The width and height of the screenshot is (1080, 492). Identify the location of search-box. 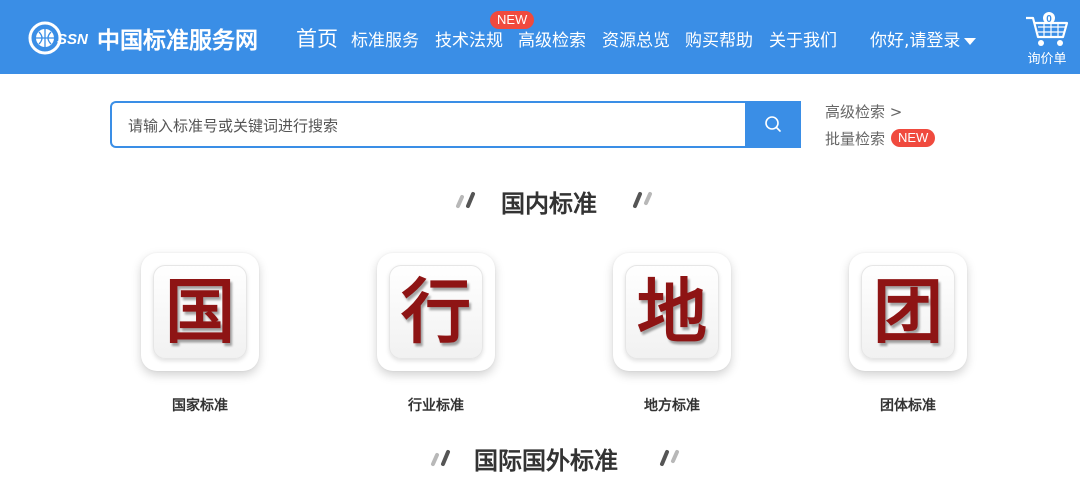
(428, 124).